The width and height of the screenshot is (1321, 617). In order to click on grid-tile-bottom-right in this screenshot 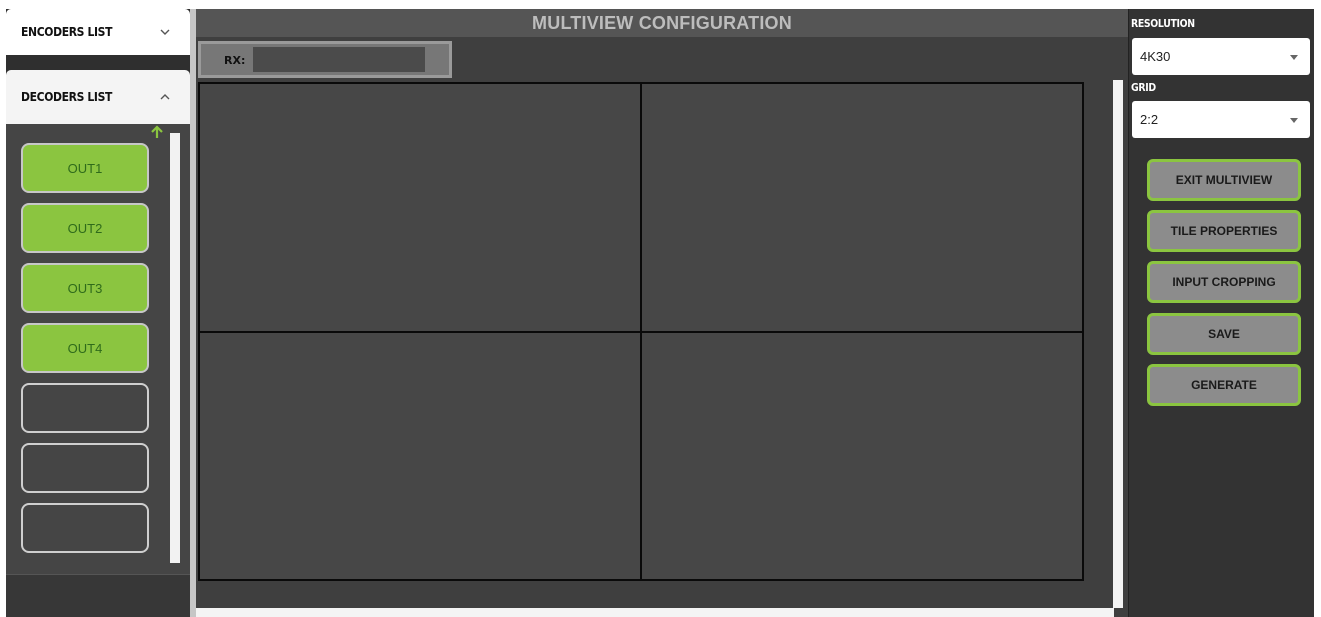, I will do `click(862, 455)`.